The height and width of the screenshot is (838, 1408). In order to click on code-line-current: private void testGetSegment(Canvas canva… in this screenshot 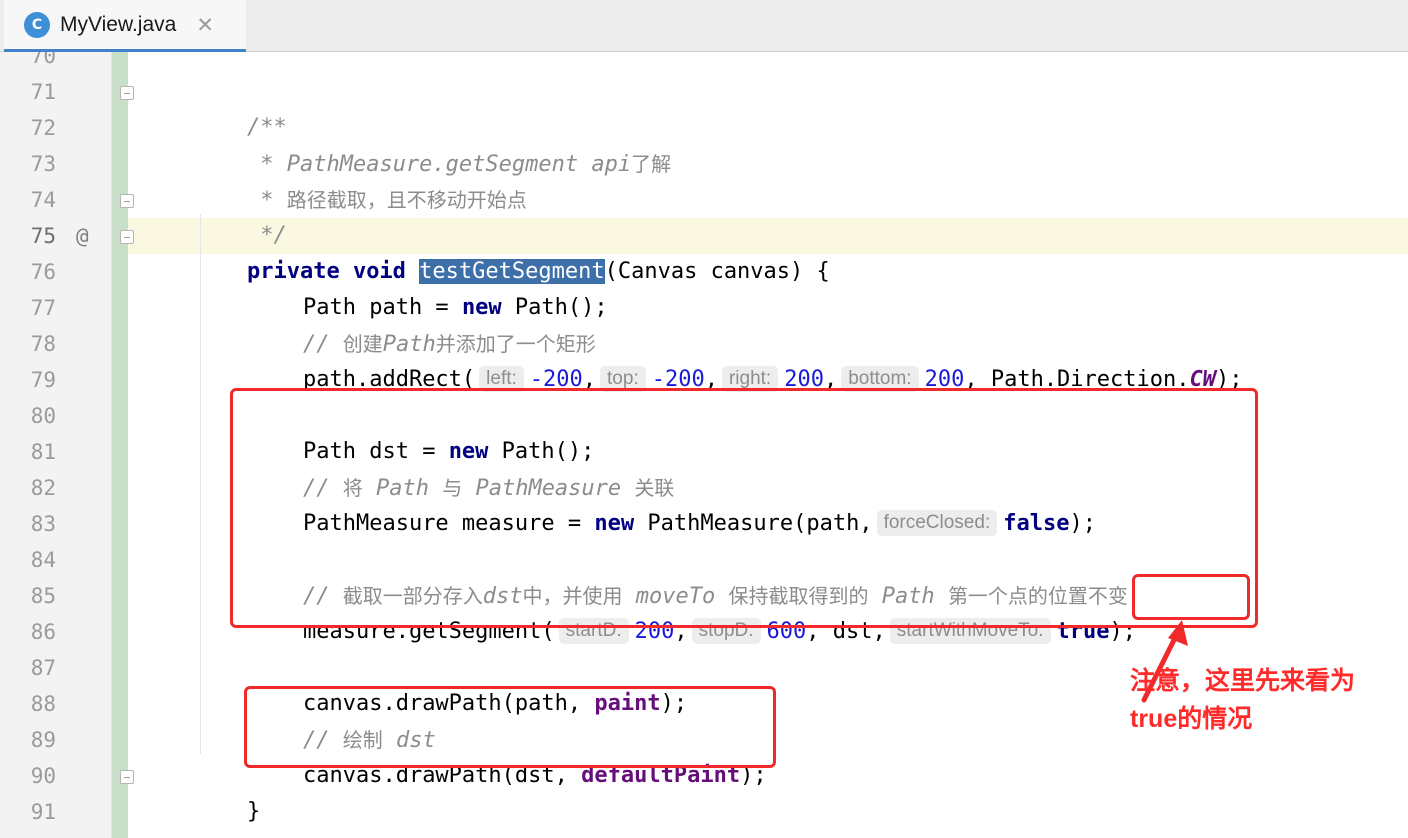, I will do `click(512, 251)`.